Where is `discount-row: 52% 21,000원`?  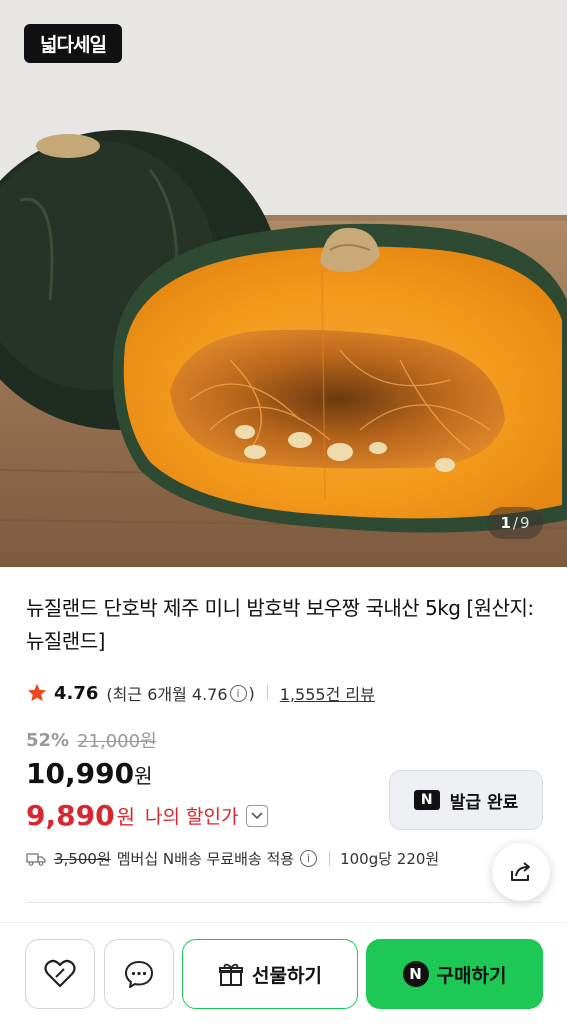 discount-row: 52% 21,000원 is located at coordinates (91, 740).